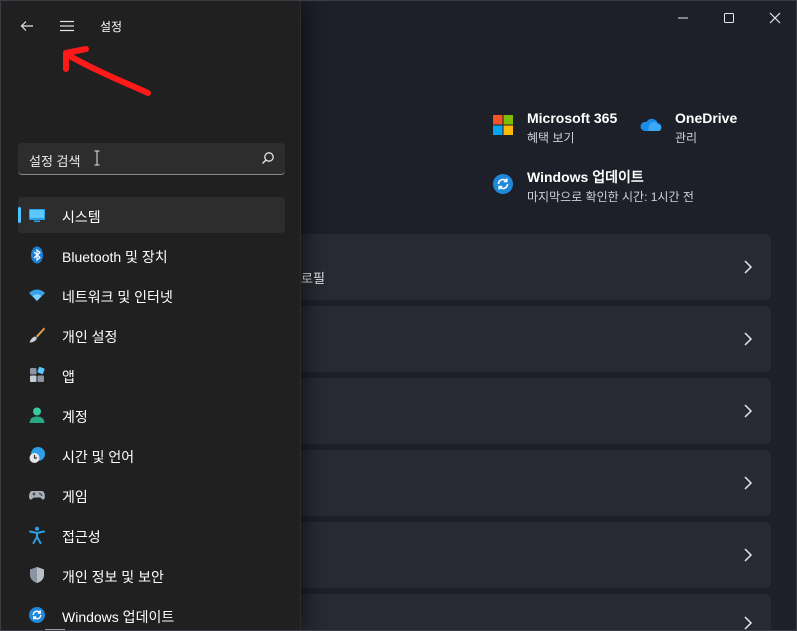  I want to click on nav-item-label: 개인 설정, so click(90, 337).